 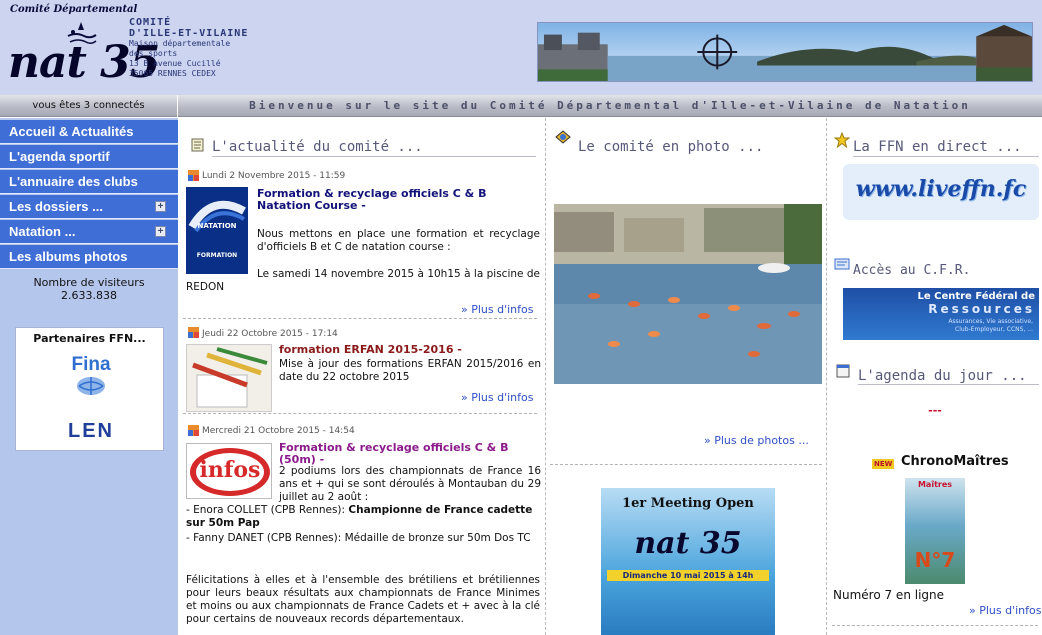 I want to click on news-separator, so click(x=360, y=413).